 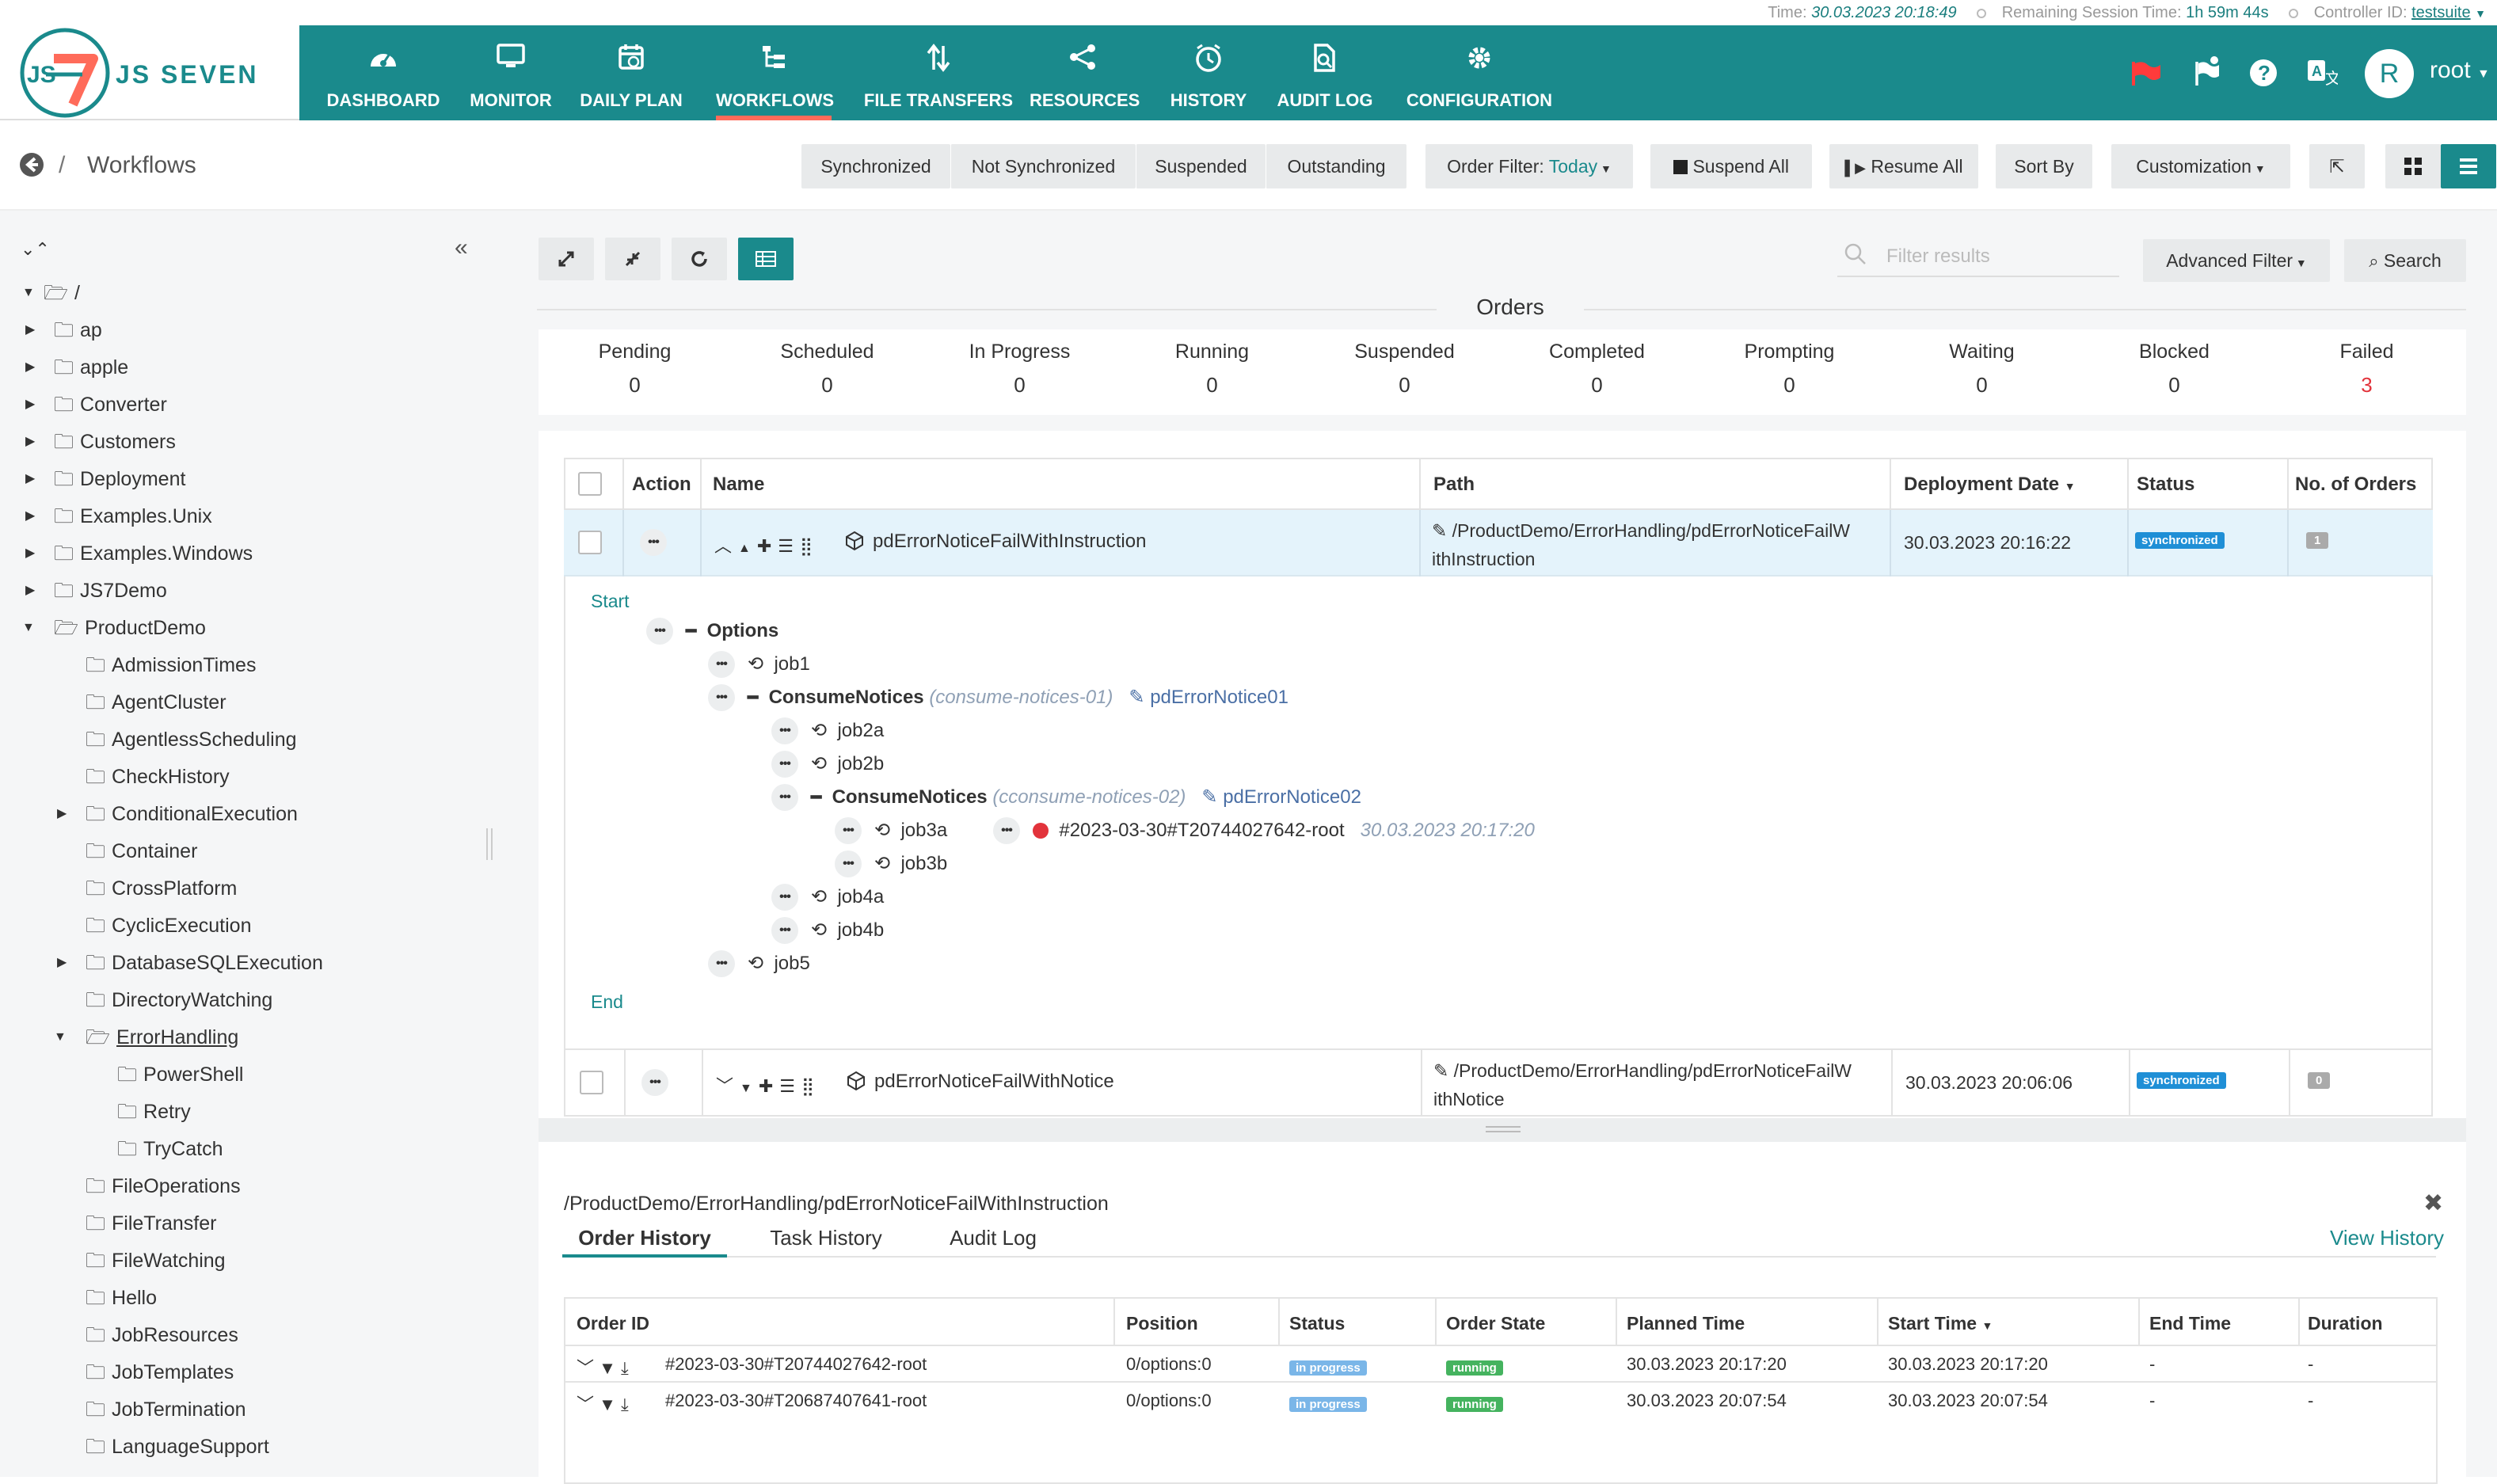 What do you see at coordinates (1789, 370) in the screenshot?
I see `stat-prompting: Prompting 0` at bounding box center [1789, 370].